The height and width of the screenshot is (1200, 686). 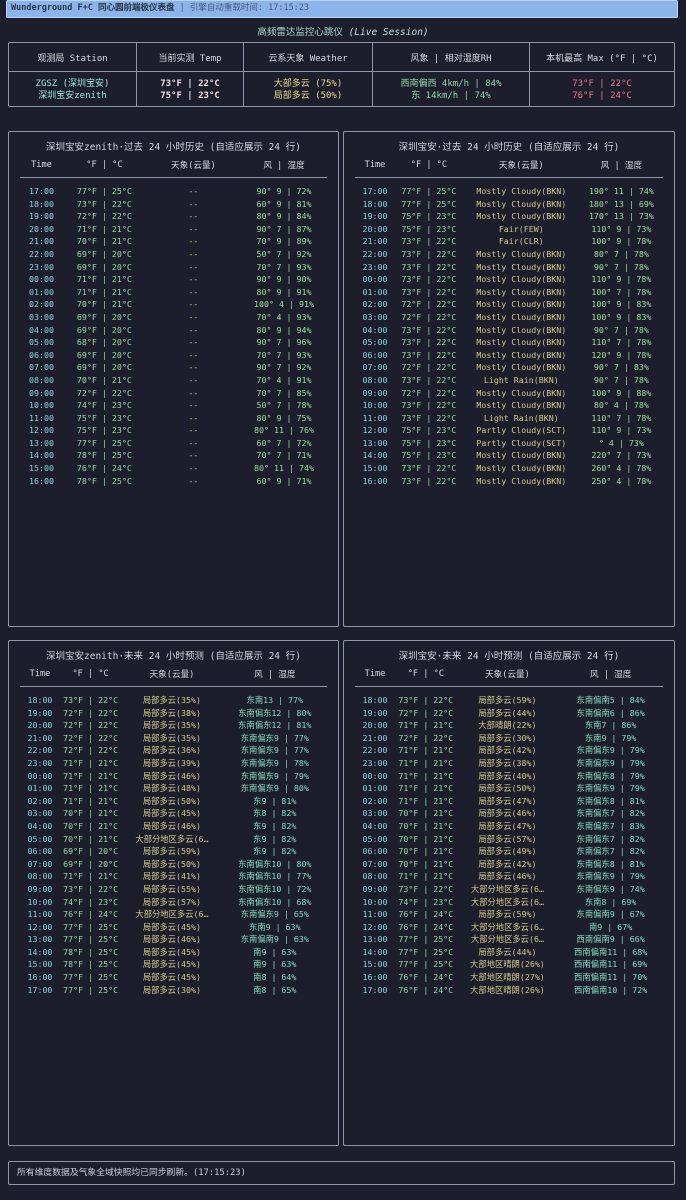 What do you see at coordinates (610, 775) in the screenshot?
I see `wind-cell: 东南偏东8 | 79%` at bounding box center [610, 775].